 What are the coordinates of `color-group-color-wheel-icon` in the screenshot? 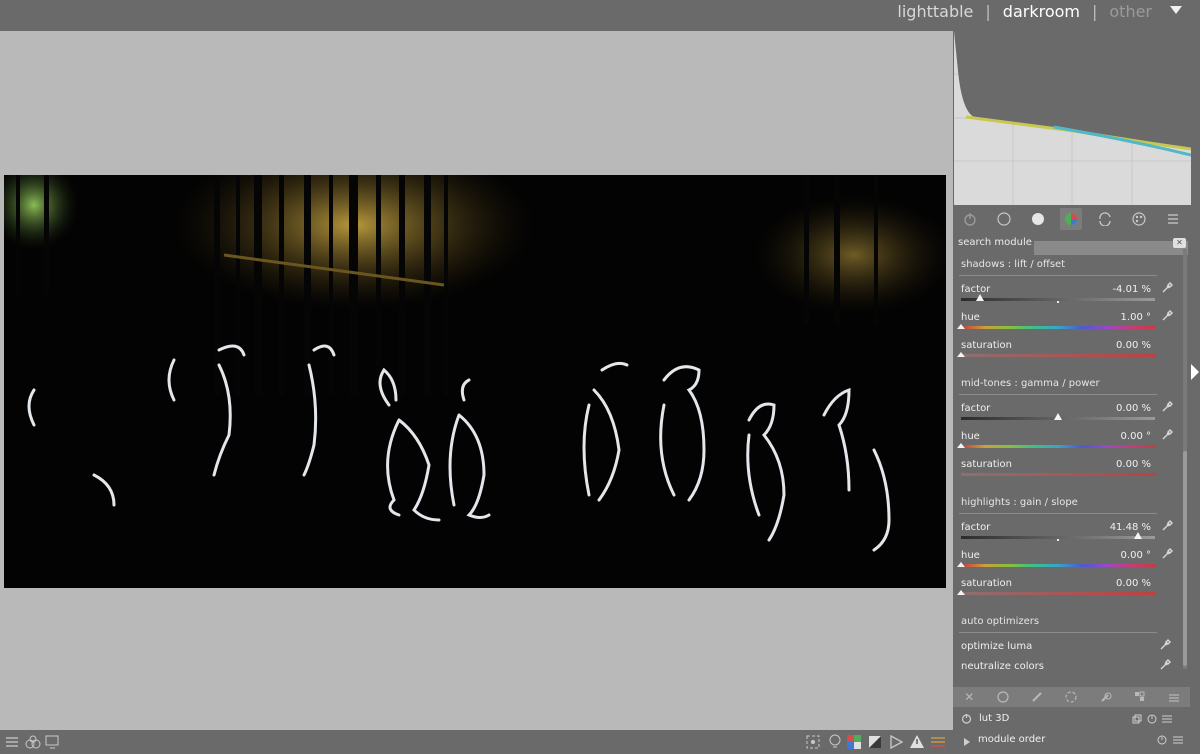 It's located at (1071, 219).